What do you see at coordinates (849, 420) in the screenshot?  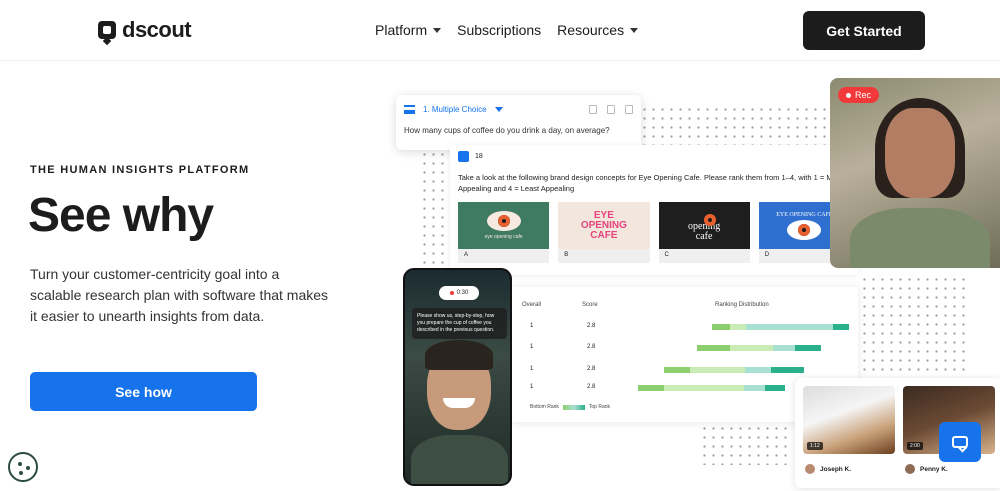 I see `video-clip: 1:12` at bounding box center [849, 420].